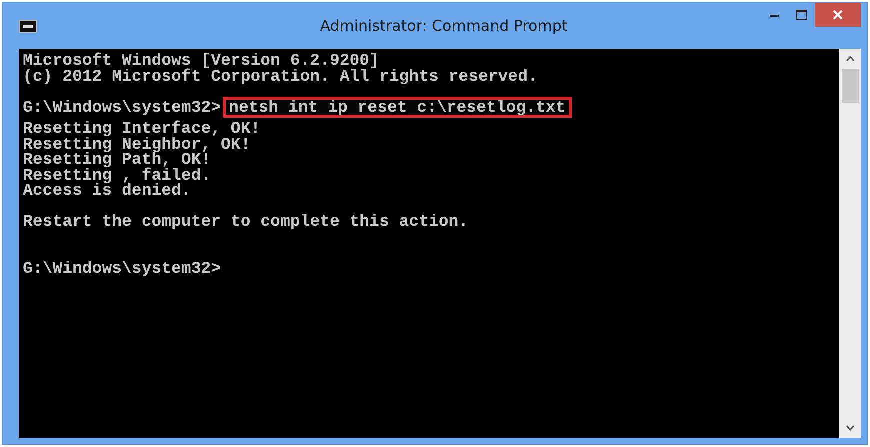 This screenshot has width=870, height=447. What do you see at coordinates (850, 86) in the screenshot?
I see `scroll-thumb` at bounding box center [850, 86].